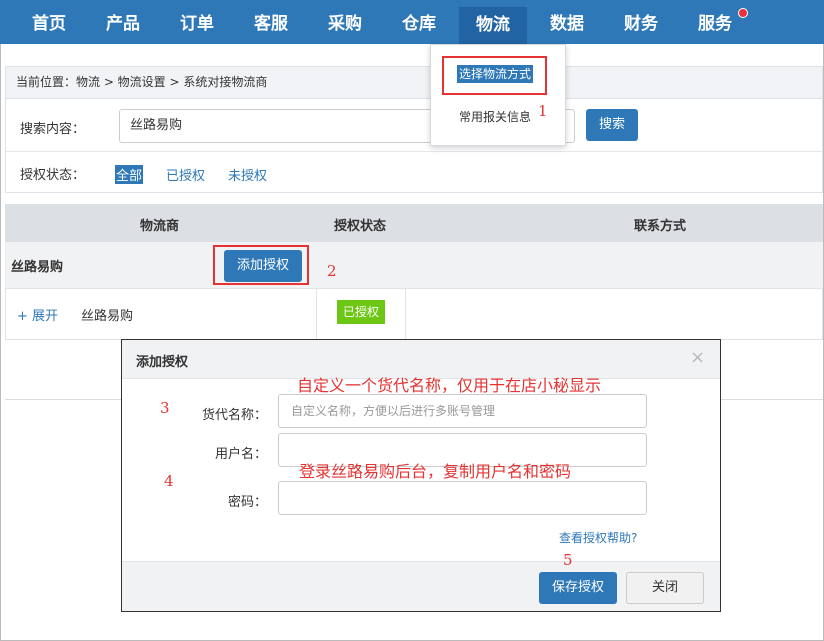  Describe the element at coordinates (449, 385) in the screenshot. I see `annotation-forwarder-name-note: 自定义一个货代名称，仅用于在店小秘显示` at that location.